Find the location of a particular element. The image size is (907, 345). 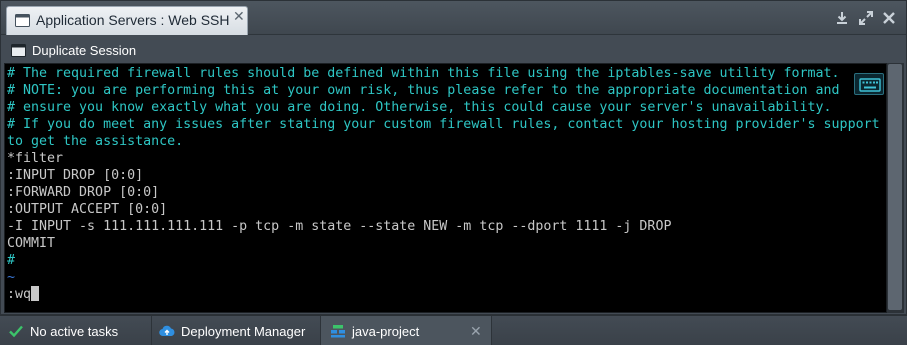

scrollbar-thumb is located at coordinates (895, 187).